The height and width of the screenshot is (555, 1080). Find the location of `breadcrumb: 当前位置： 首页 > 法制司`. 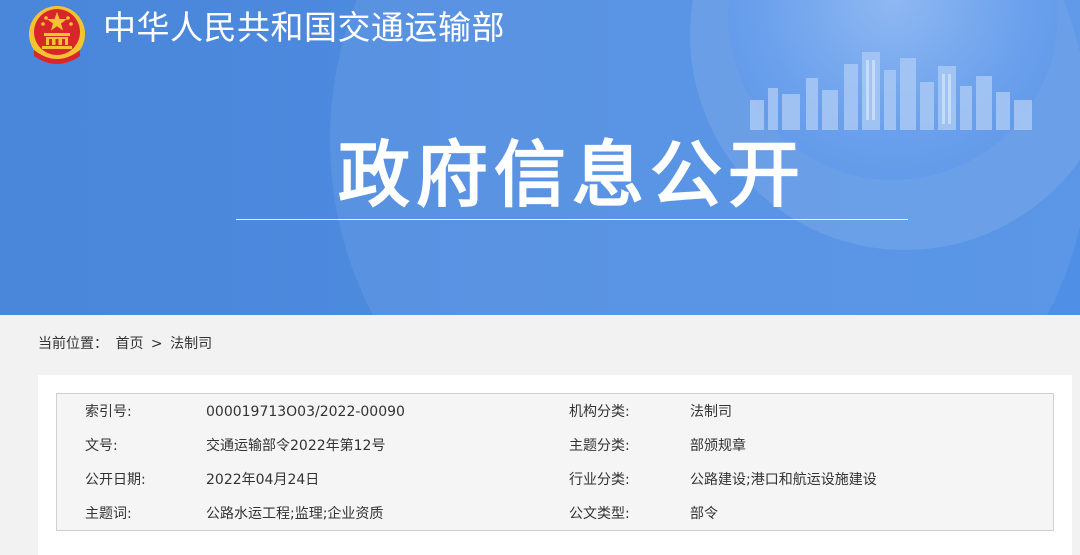

breadcrumb: 当前位置： 首页 > 法制司 is located at coordinates (126, 344).